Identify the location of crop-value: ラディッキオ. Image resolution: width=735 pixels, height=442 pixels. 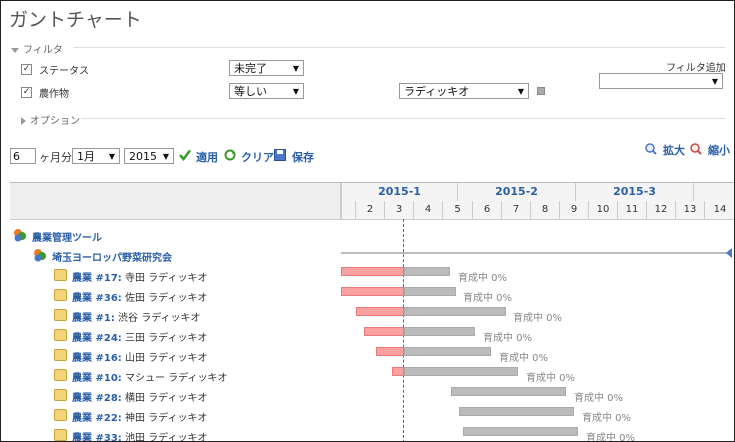
(437, 91).